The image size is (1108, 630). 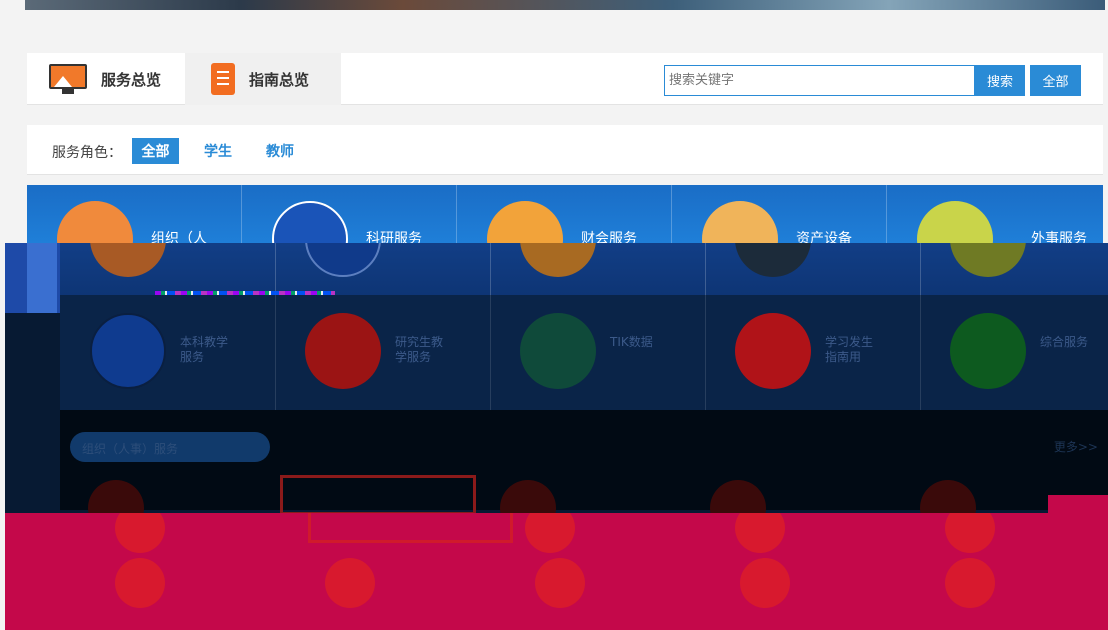 I want to click on more-link: 更多>>, so click(x=1076, y=446).